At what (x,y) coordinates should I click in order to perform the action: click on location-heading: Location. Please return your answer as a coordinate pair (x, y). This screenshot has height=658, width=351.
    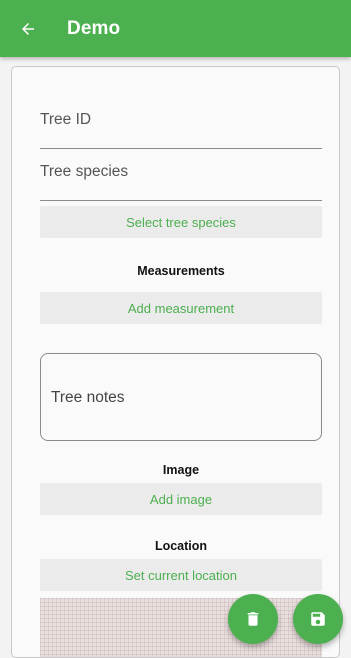
    Looking at the image, I should click on (181, 546).